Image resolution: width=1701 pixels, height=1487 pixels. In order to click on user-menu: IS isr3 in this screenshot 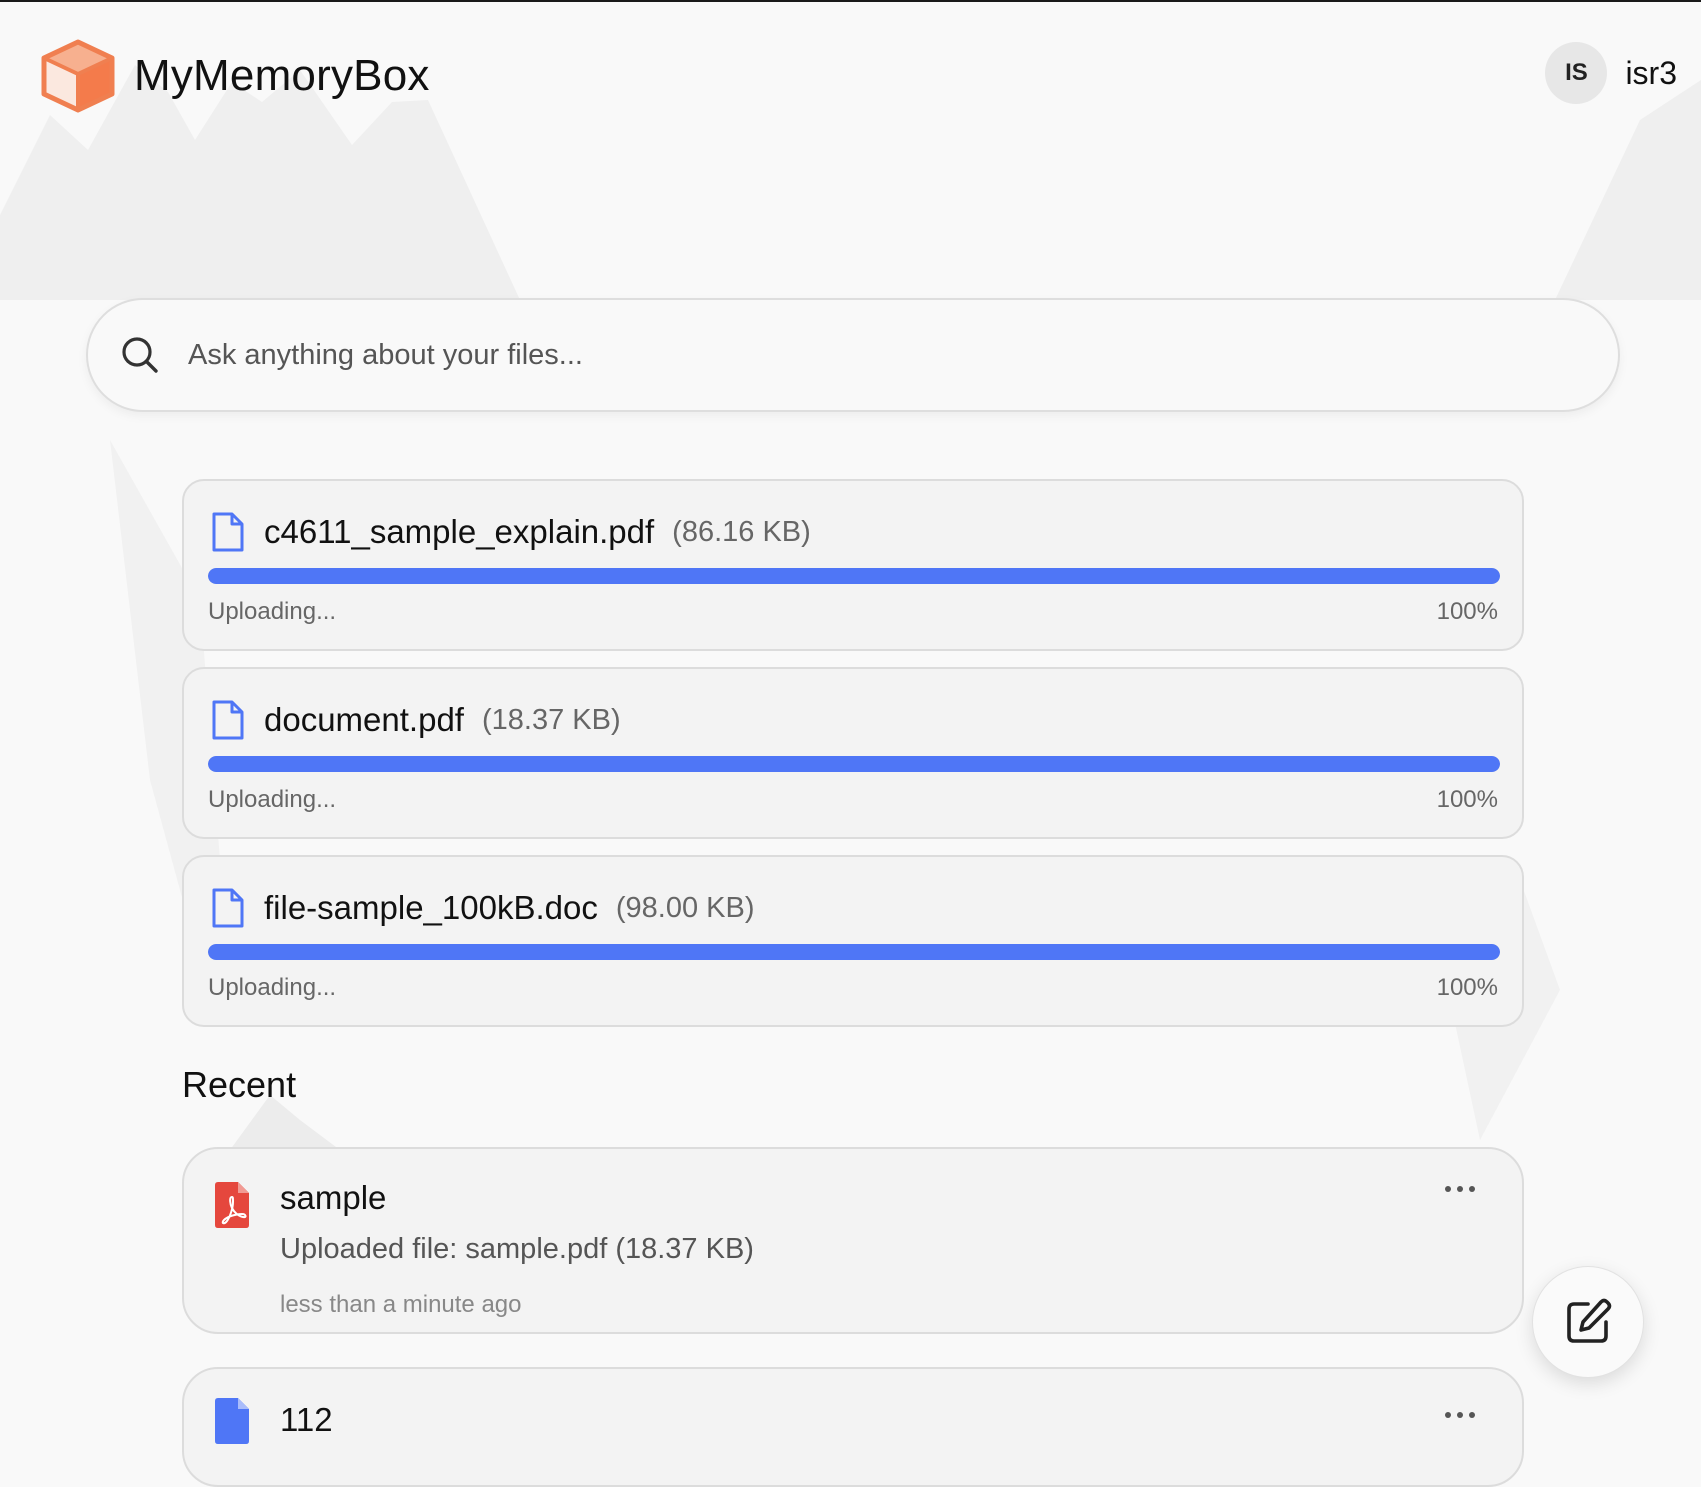, I will do `click(1611, 73)`.